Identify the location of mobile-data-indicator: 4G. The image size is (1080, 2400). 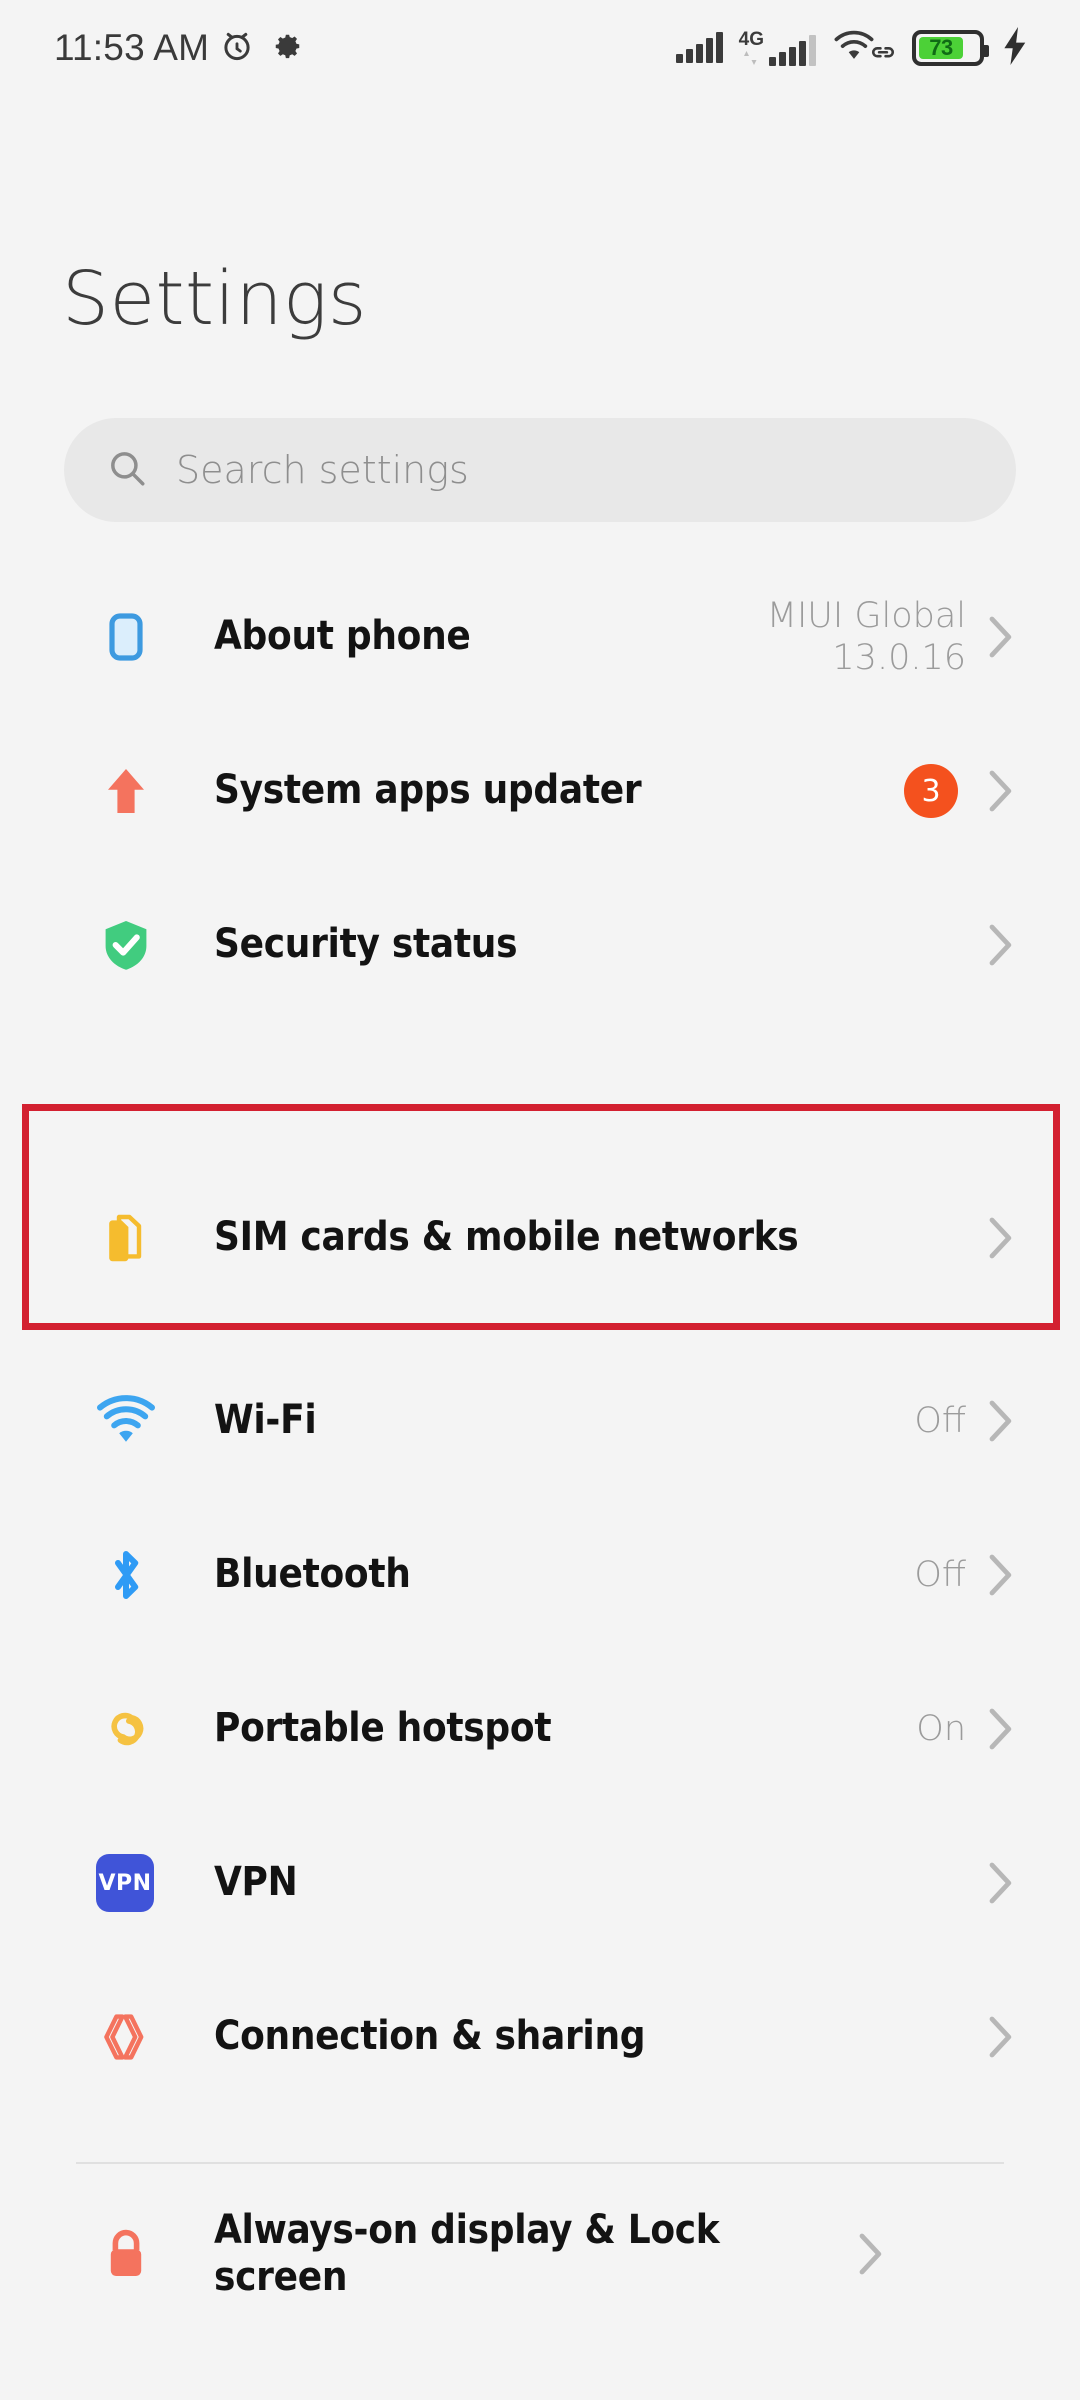
(777, 48).